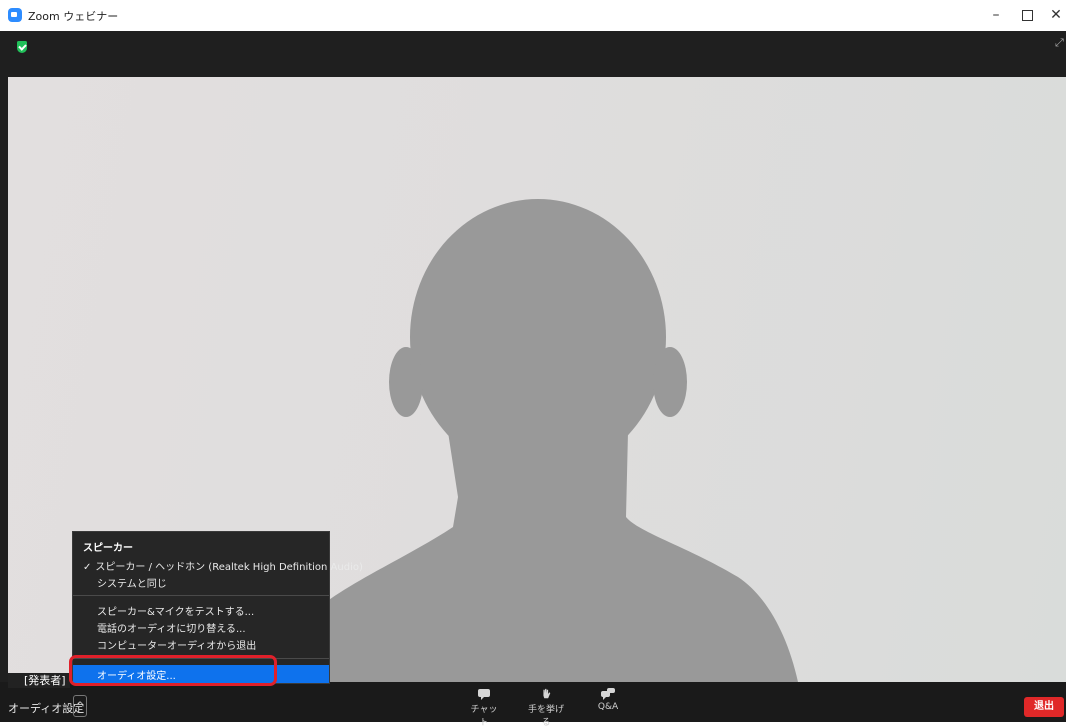 The image size is (1066, 728). What do you see at coordinates (80, 706) in the screenshot?
I see `audio-options-caret-button: ^` at bounding box center [80, 706].